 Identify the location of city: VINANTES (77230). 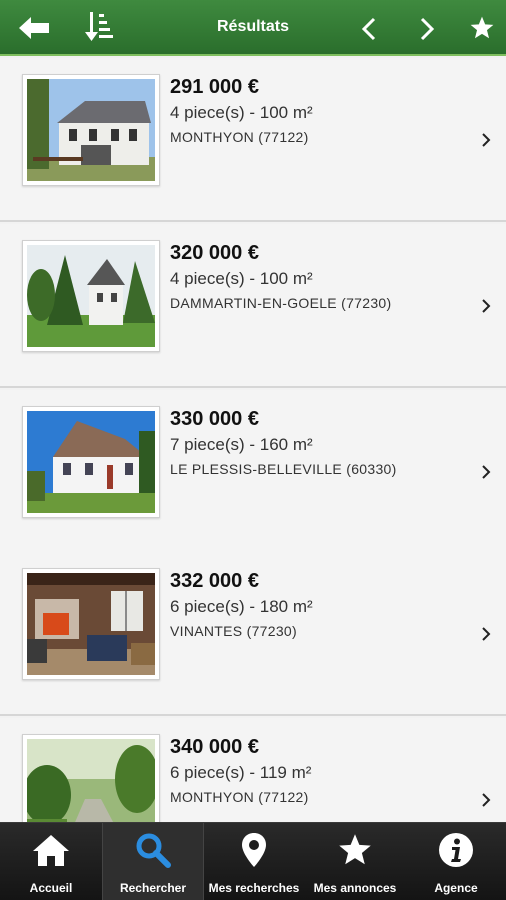
(233, 631).